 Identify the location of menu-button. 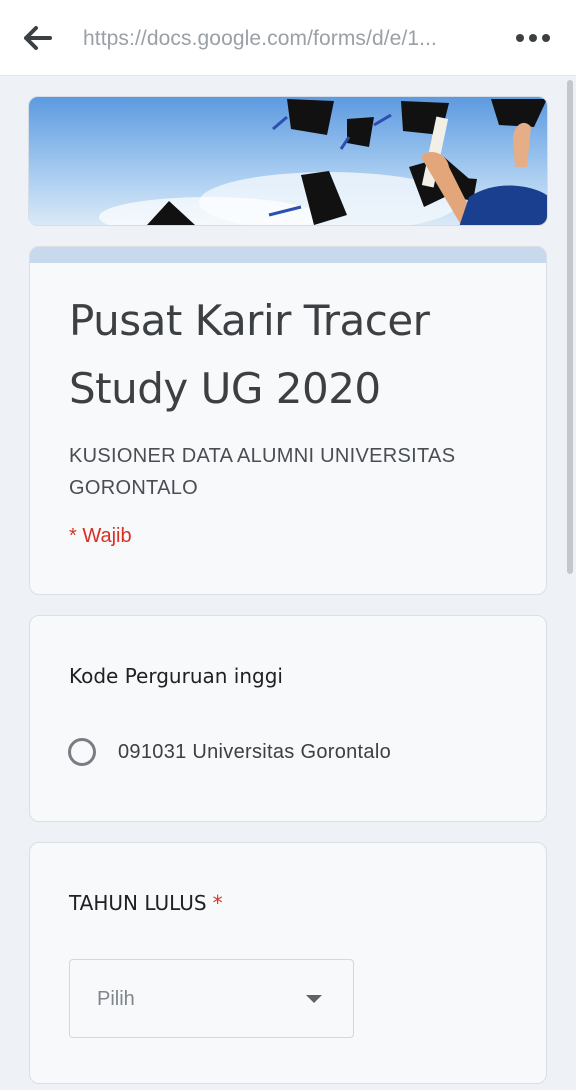
(534, 38).